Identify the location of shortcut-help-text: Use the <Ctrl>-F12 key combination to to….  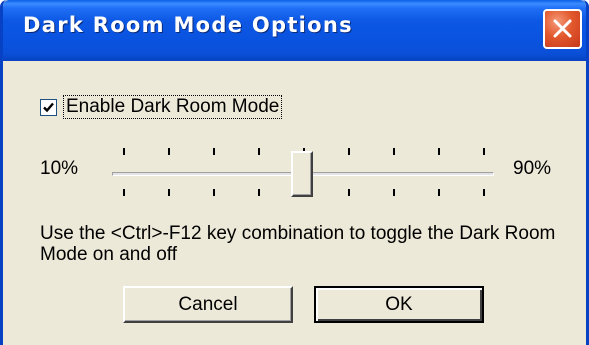
(298, 244).